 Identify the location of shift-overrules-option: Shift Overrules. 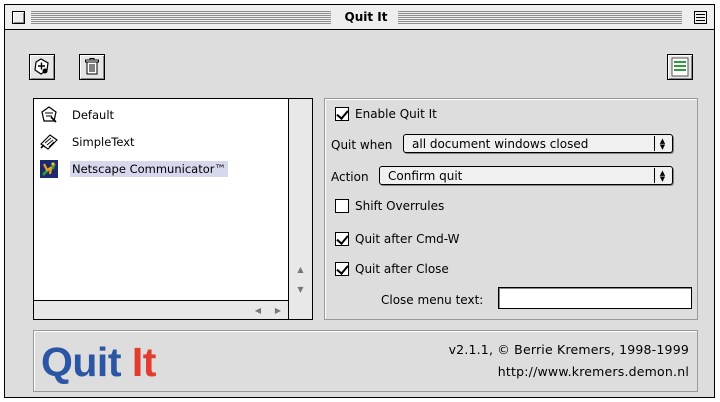
(389, 206).